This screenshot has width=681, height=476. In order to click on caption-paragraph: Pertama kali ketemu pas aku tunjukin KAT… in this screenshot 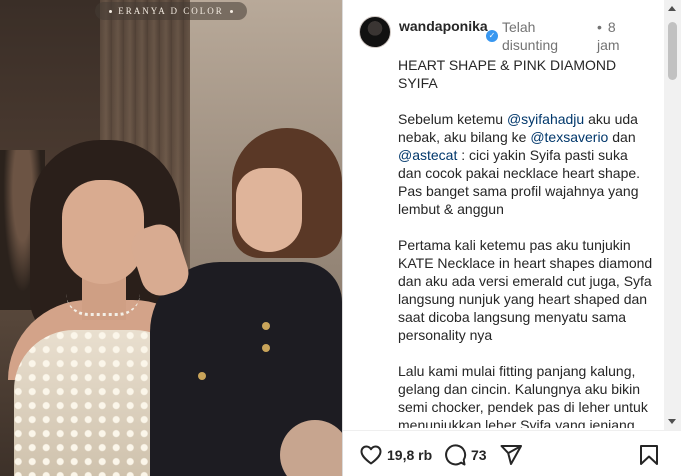, I will do `click(525, 290)`.